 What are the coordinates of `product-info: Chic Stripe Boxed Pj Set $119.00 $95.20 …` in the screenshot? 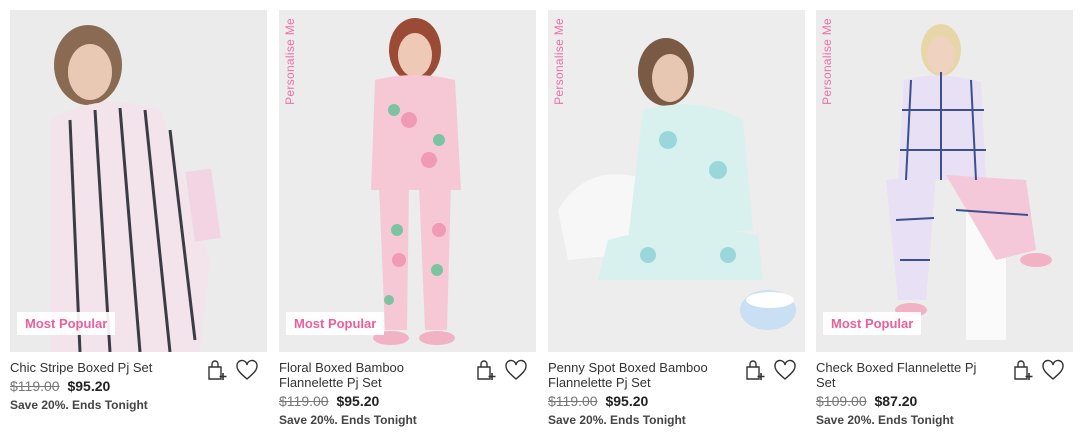 It's located at (138, 382).